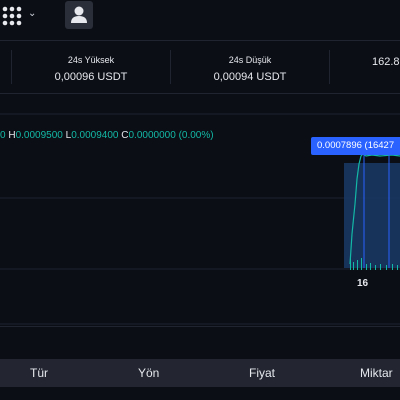 The width and height of the screenshot is (400, 400). I want to click on apps-grid-icon, so click(13, 16).